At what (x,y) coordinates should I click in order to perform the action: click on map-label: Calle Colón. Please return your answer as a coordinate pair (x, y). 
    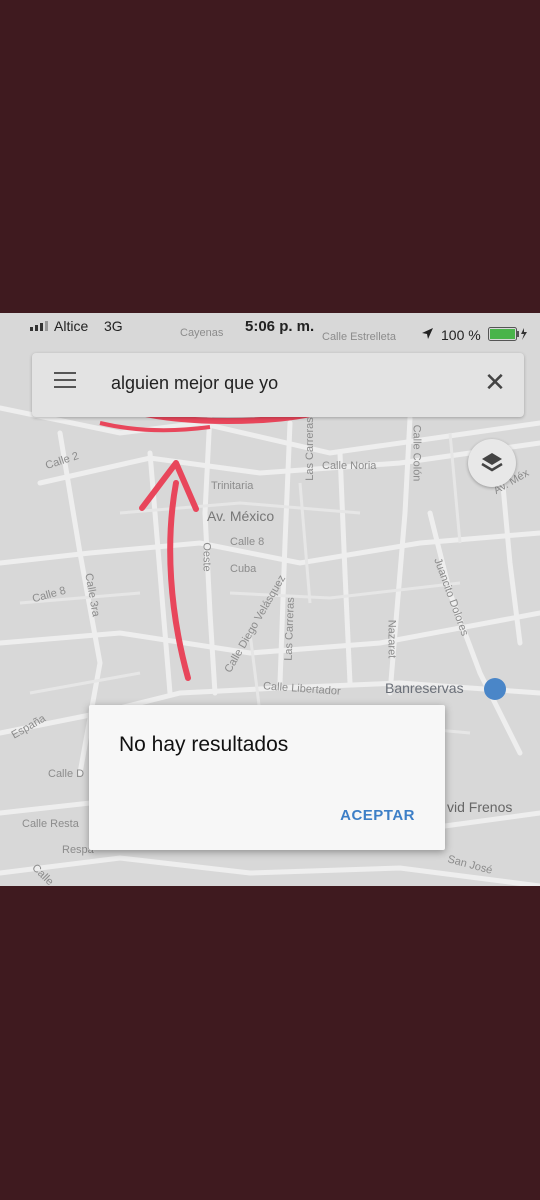
    Looking at the image, I should click on (416, 453).